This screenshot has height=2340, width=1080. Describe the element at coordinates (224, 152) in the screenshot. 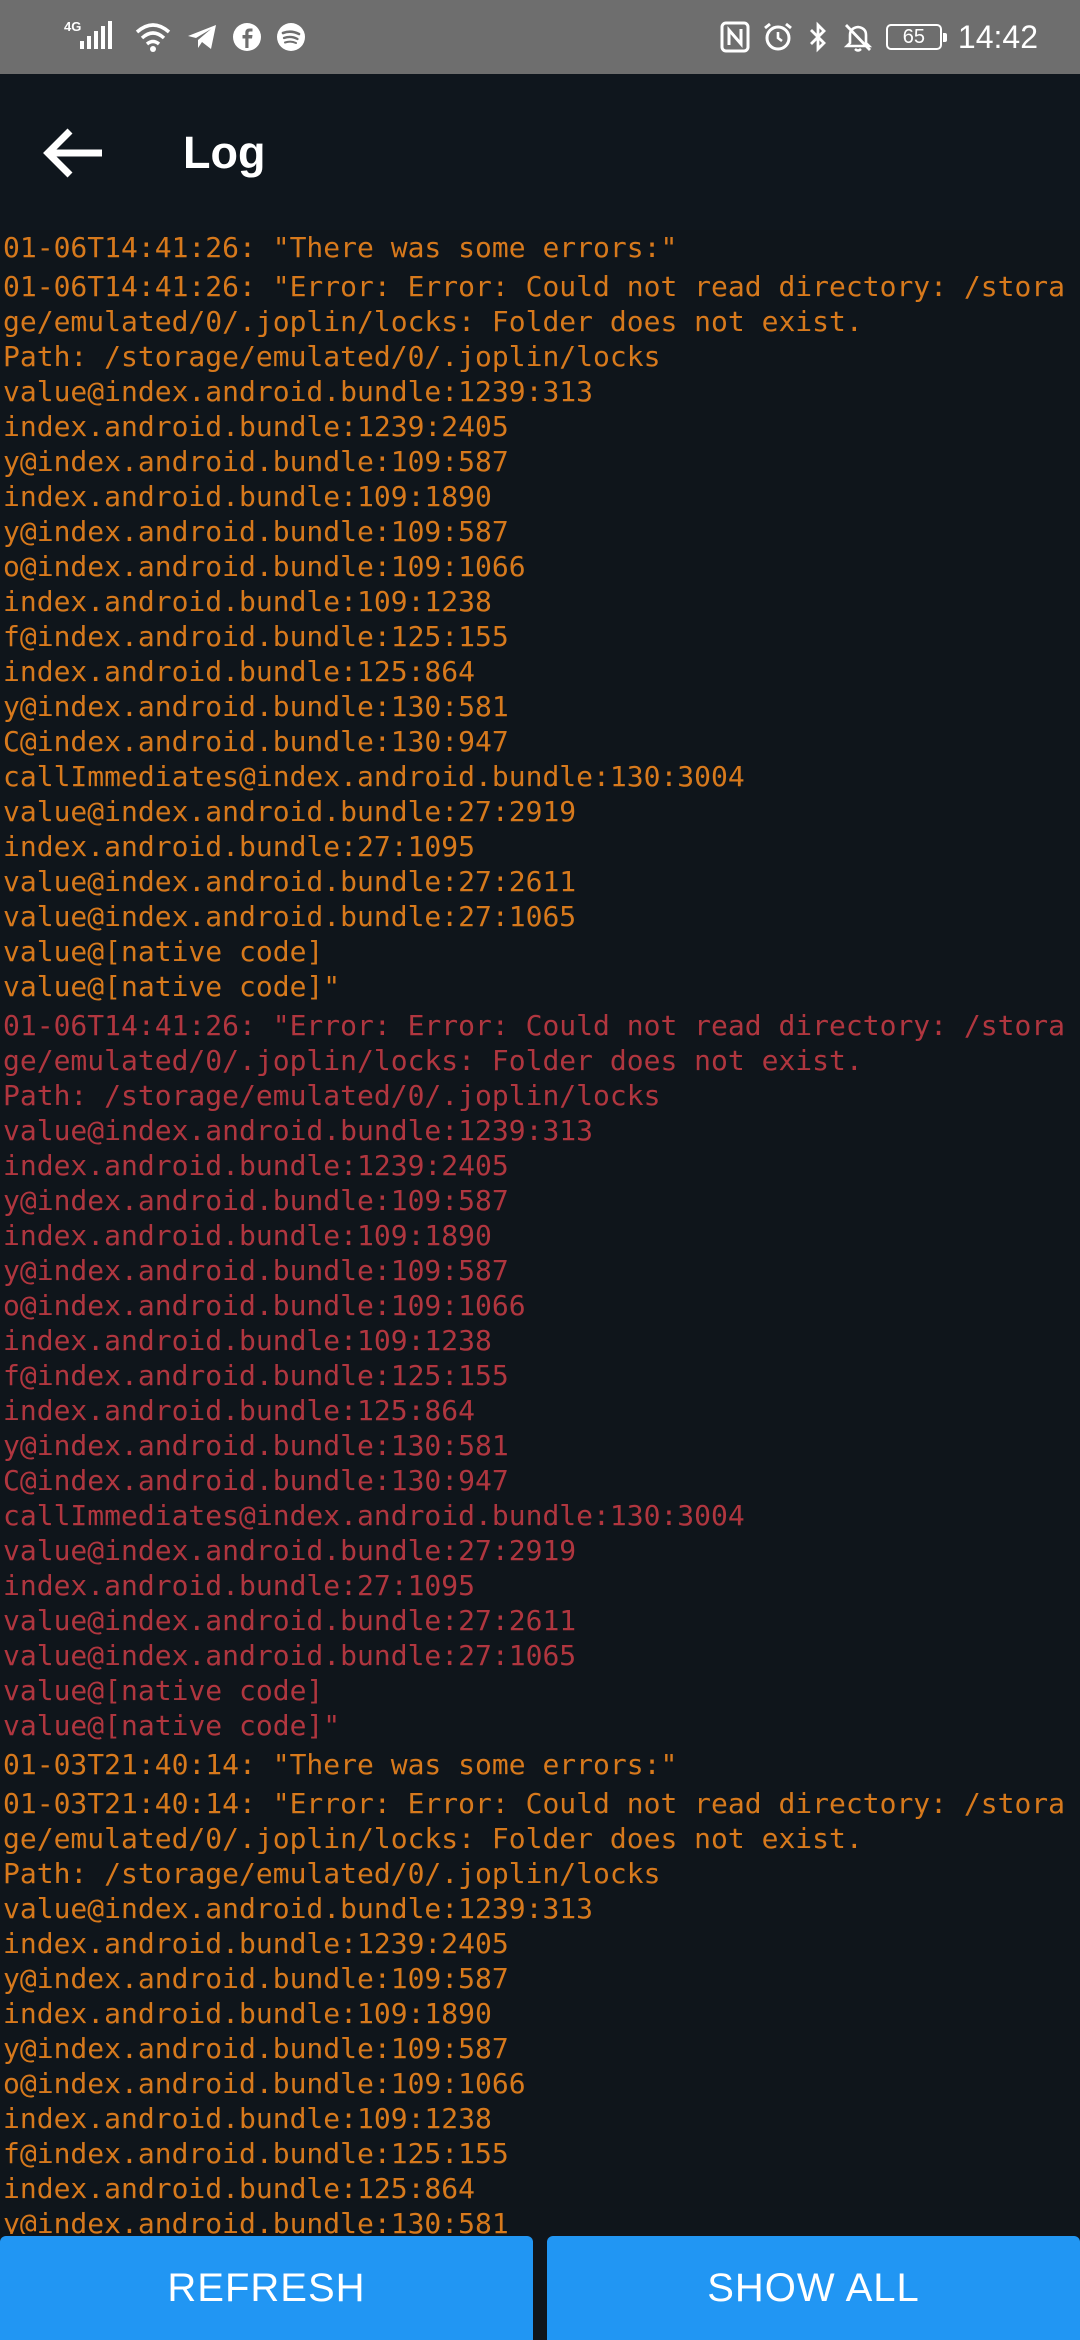

I see `page-title: Log` at that location.